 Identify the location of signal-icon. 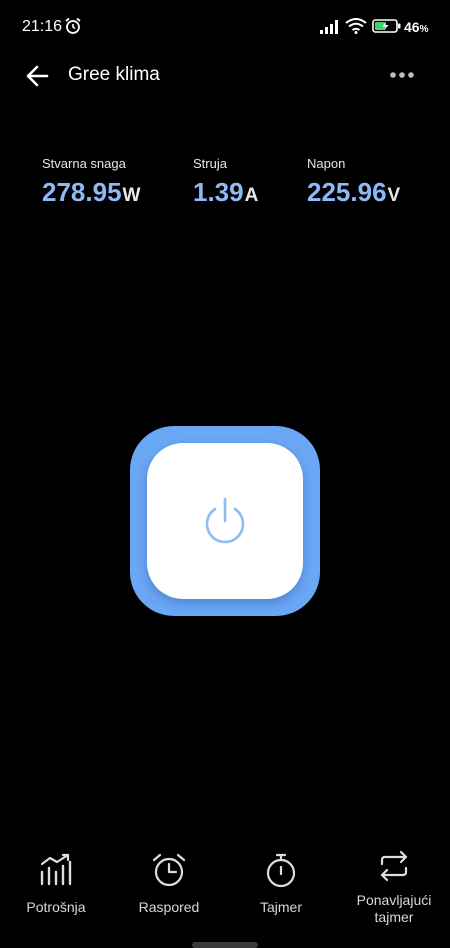
(329, 27).